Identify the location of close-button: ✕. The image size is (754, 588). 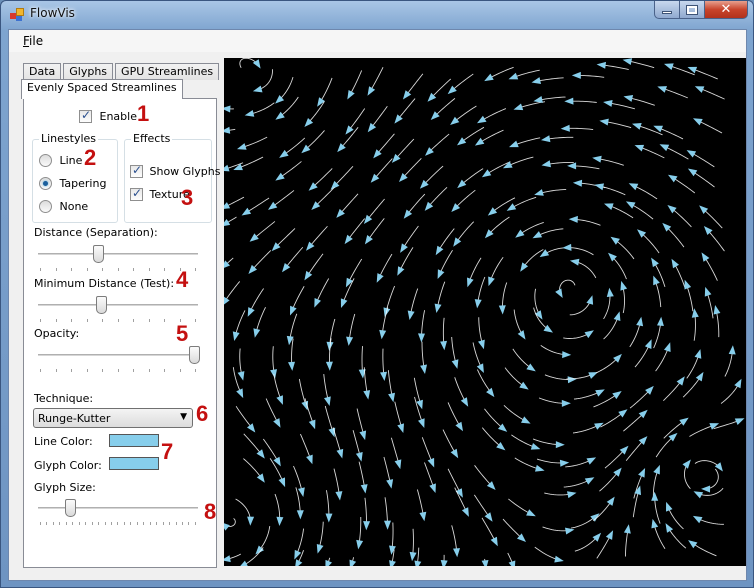
(726, 10).